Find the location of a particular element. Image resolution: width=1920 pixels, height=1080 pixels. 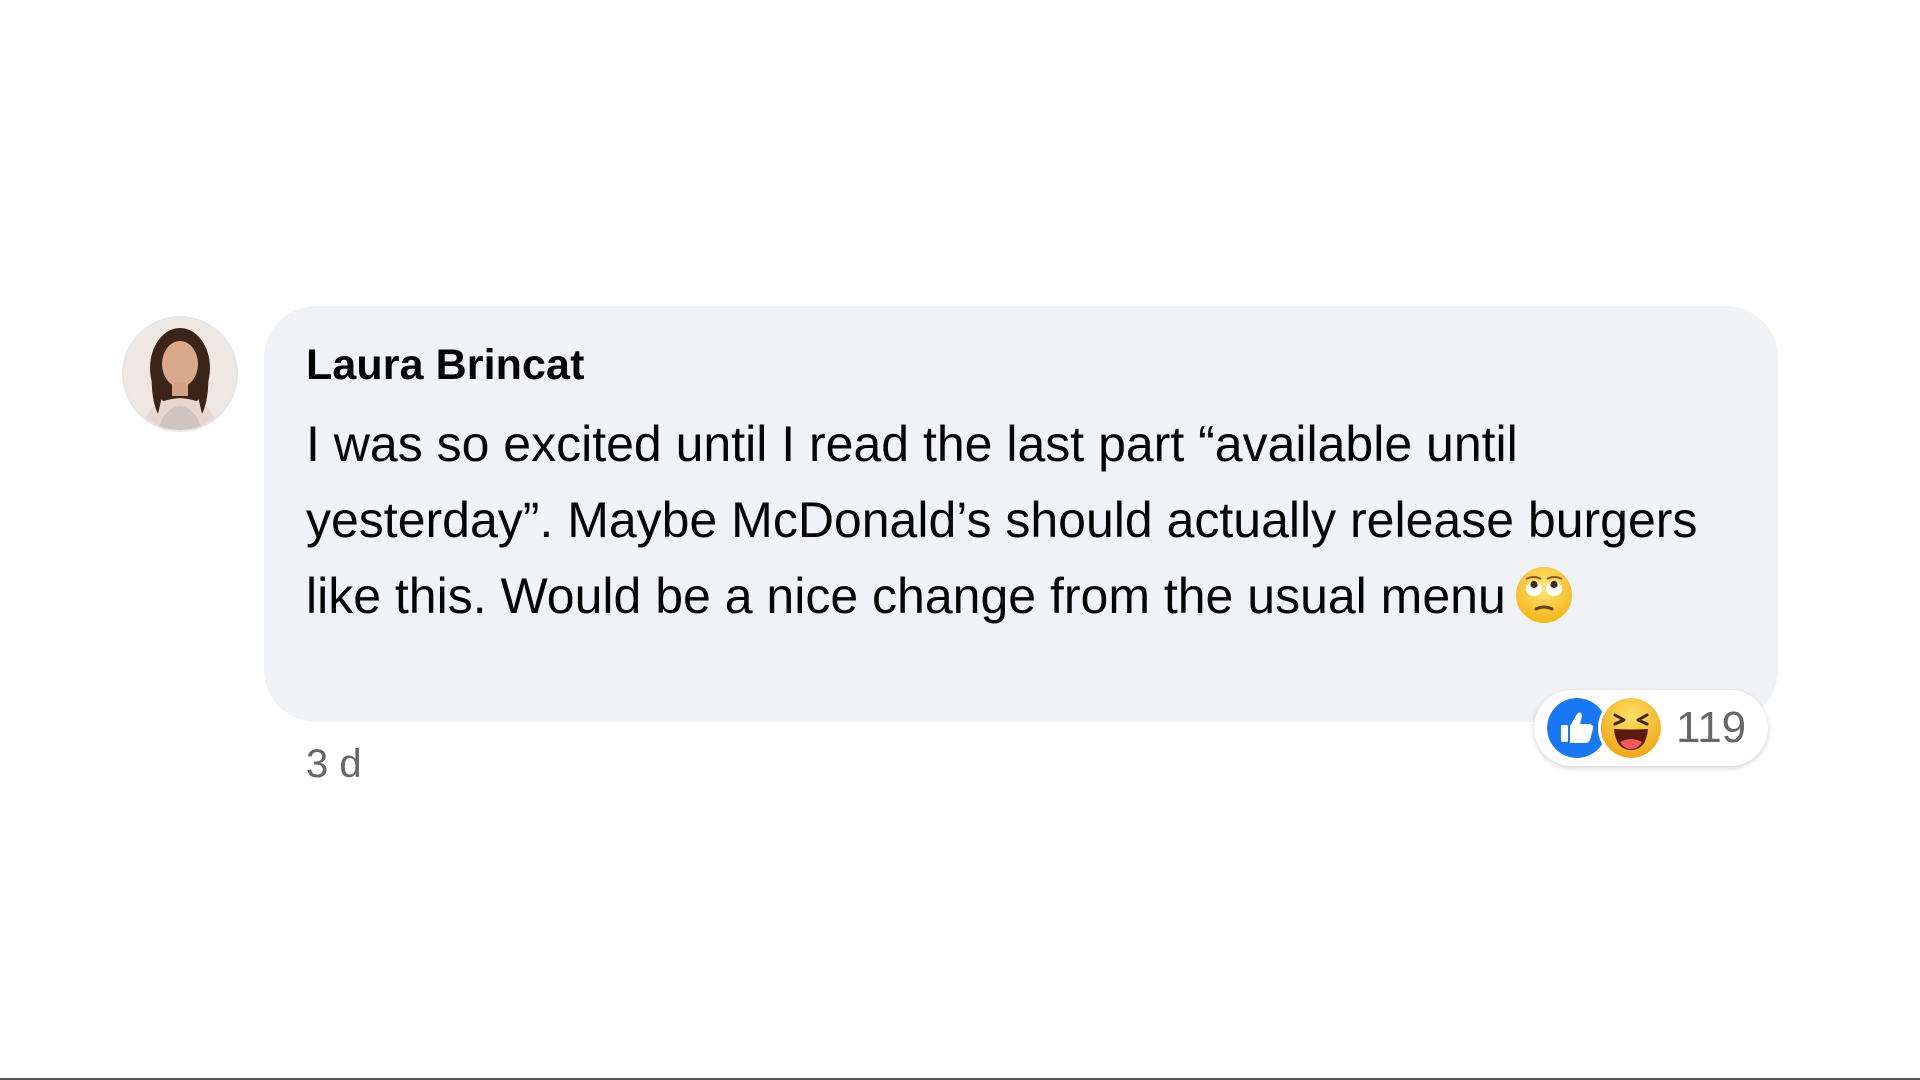

avatar is located at coordinates (180, 374).